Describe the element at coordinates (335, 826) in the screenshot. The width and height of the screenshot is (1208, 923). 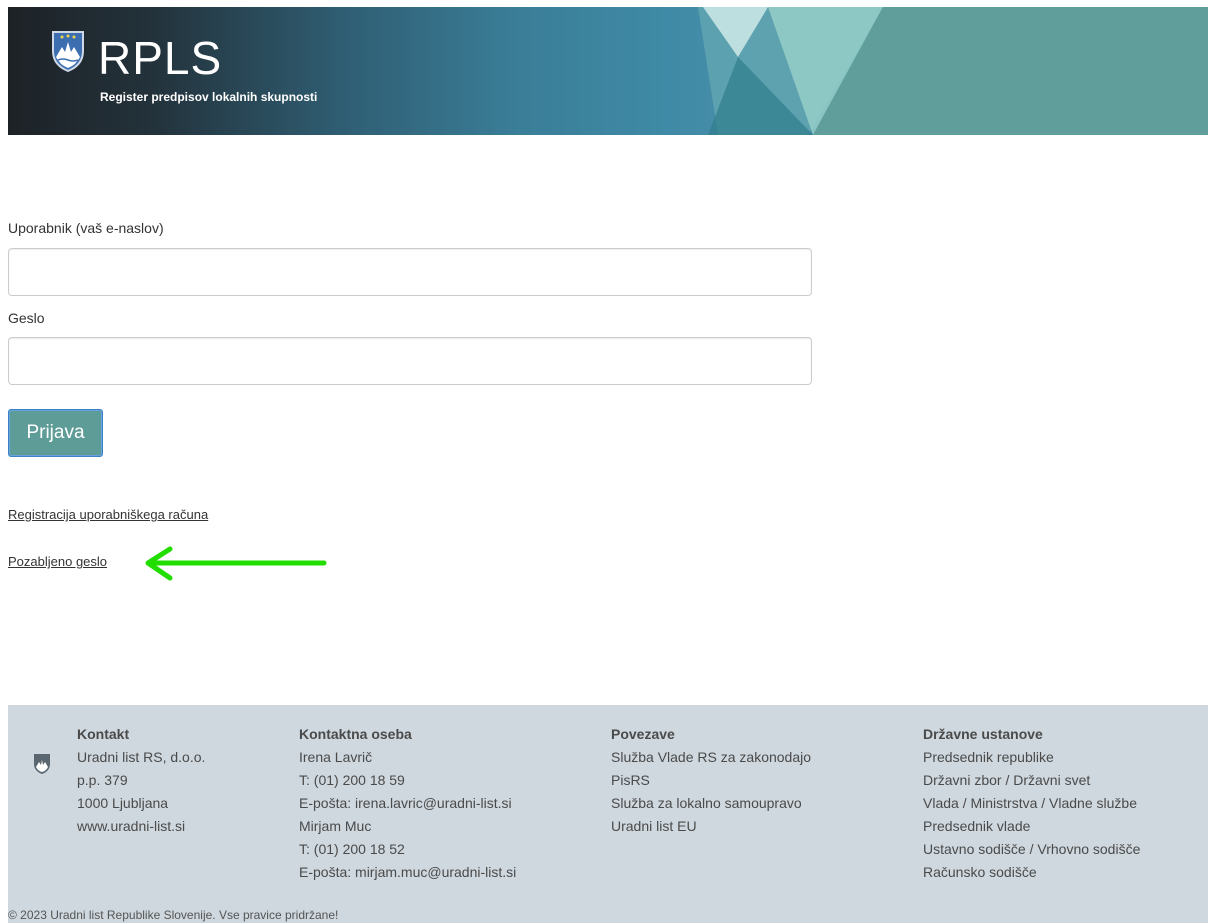
I see `footer-contact-person-line: Mirjam Muc` at that location.